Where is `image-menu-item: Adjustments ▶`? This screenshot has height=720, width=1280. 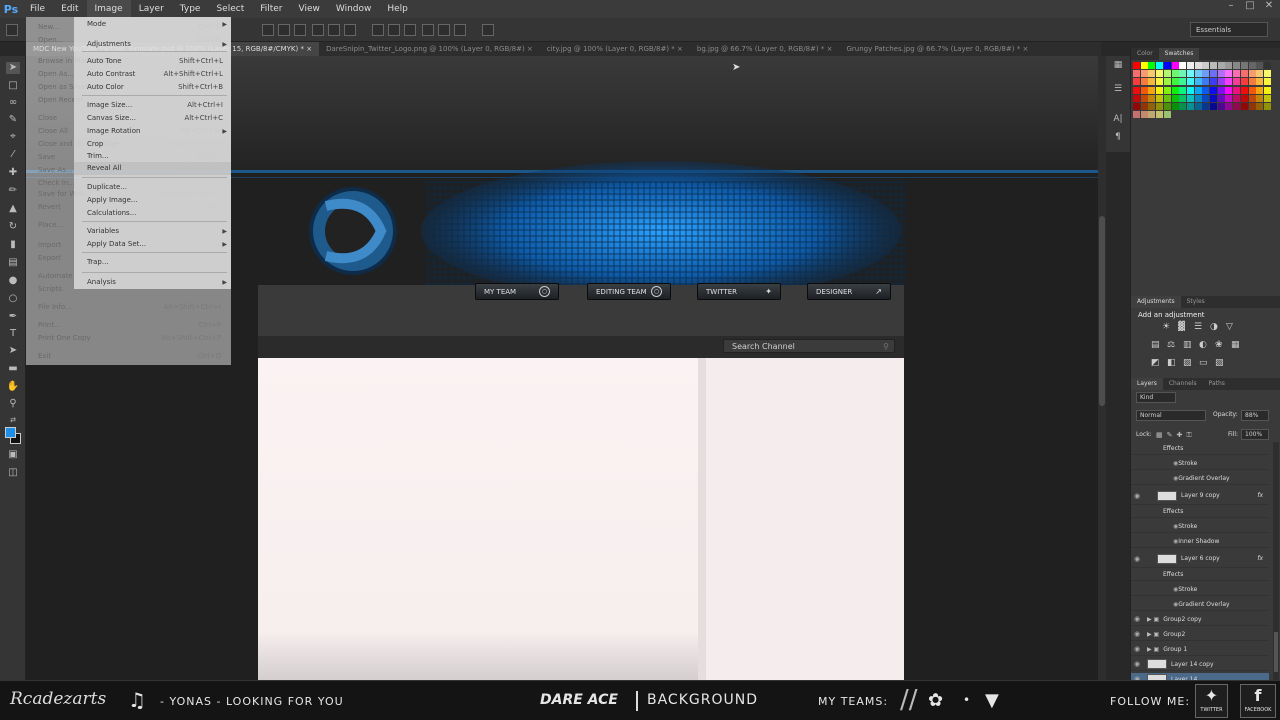
image-menu-item: Adjustments ▶ is located at coordinates (152, 44).